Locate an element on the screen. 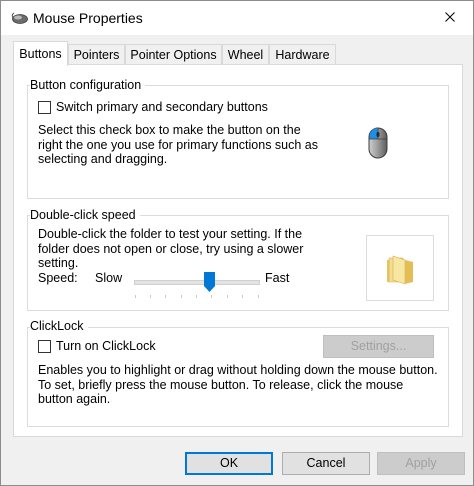  tab-wheel: Wheel is located at coordinates (245, 54).